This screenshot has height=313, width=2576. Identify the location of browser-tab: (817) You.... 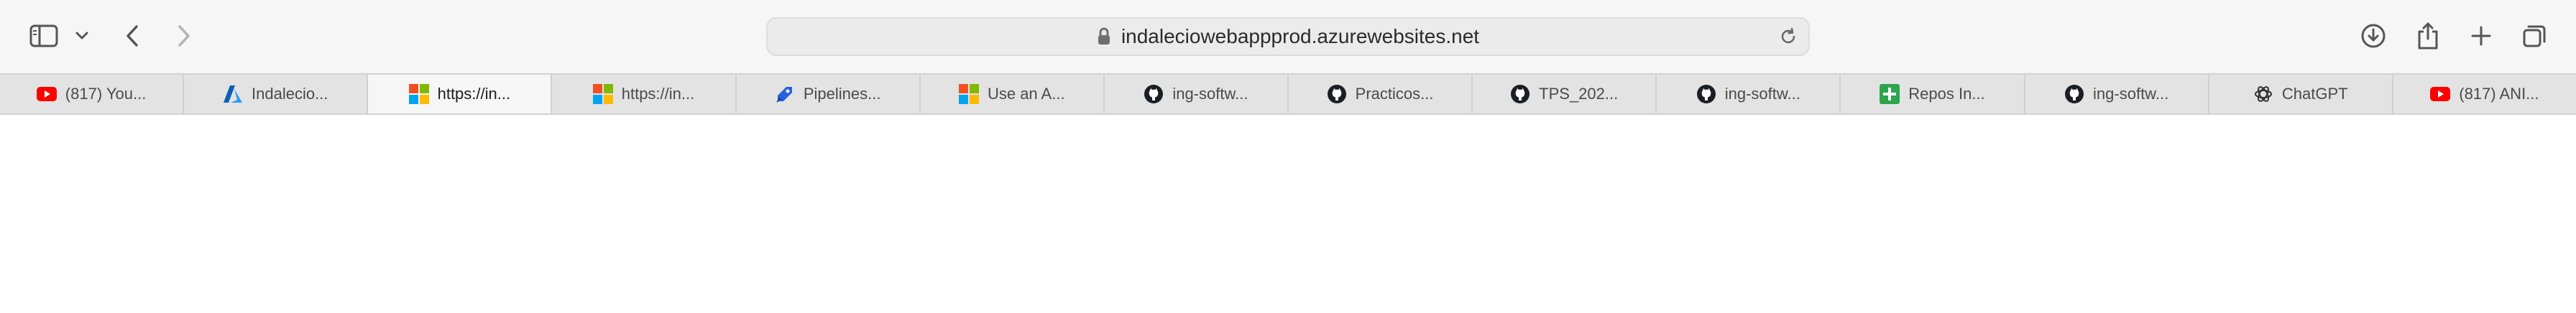
(92, 94).